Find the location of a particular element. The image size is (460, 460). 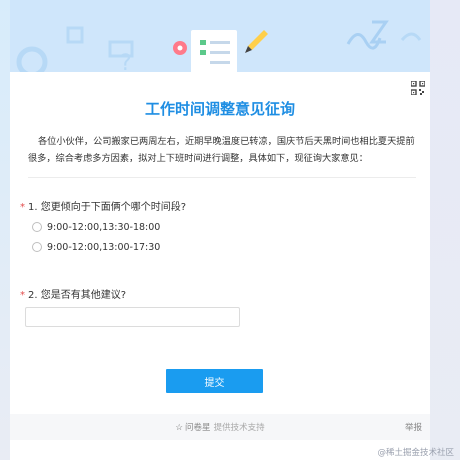

page-background-left is located at coordinates (5, 230).